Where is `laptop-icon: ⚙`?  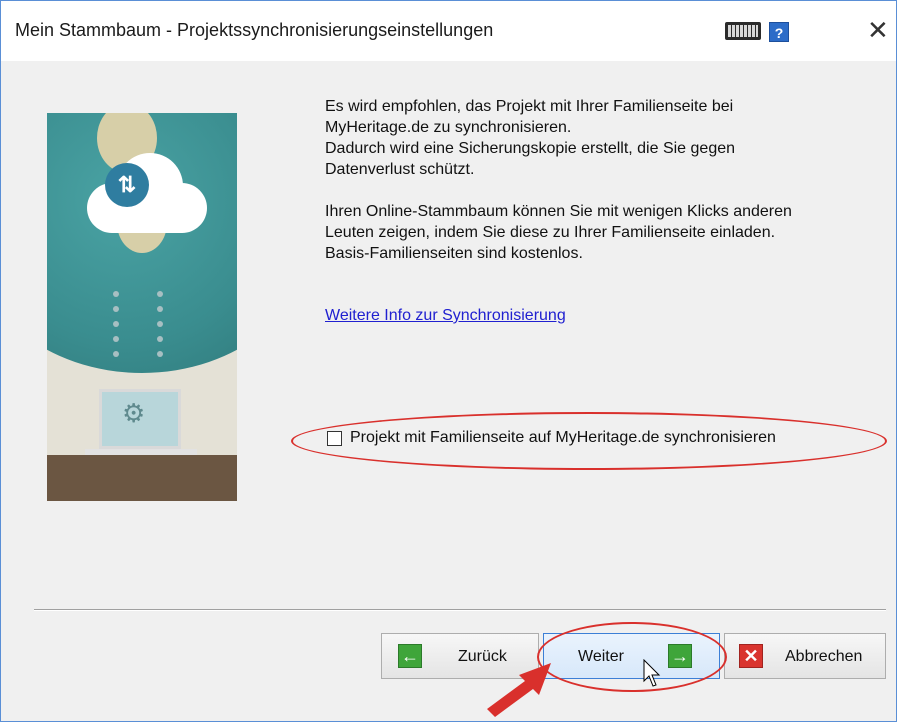 laptop-icon: ⚙ is located at coordinates (140, 419).